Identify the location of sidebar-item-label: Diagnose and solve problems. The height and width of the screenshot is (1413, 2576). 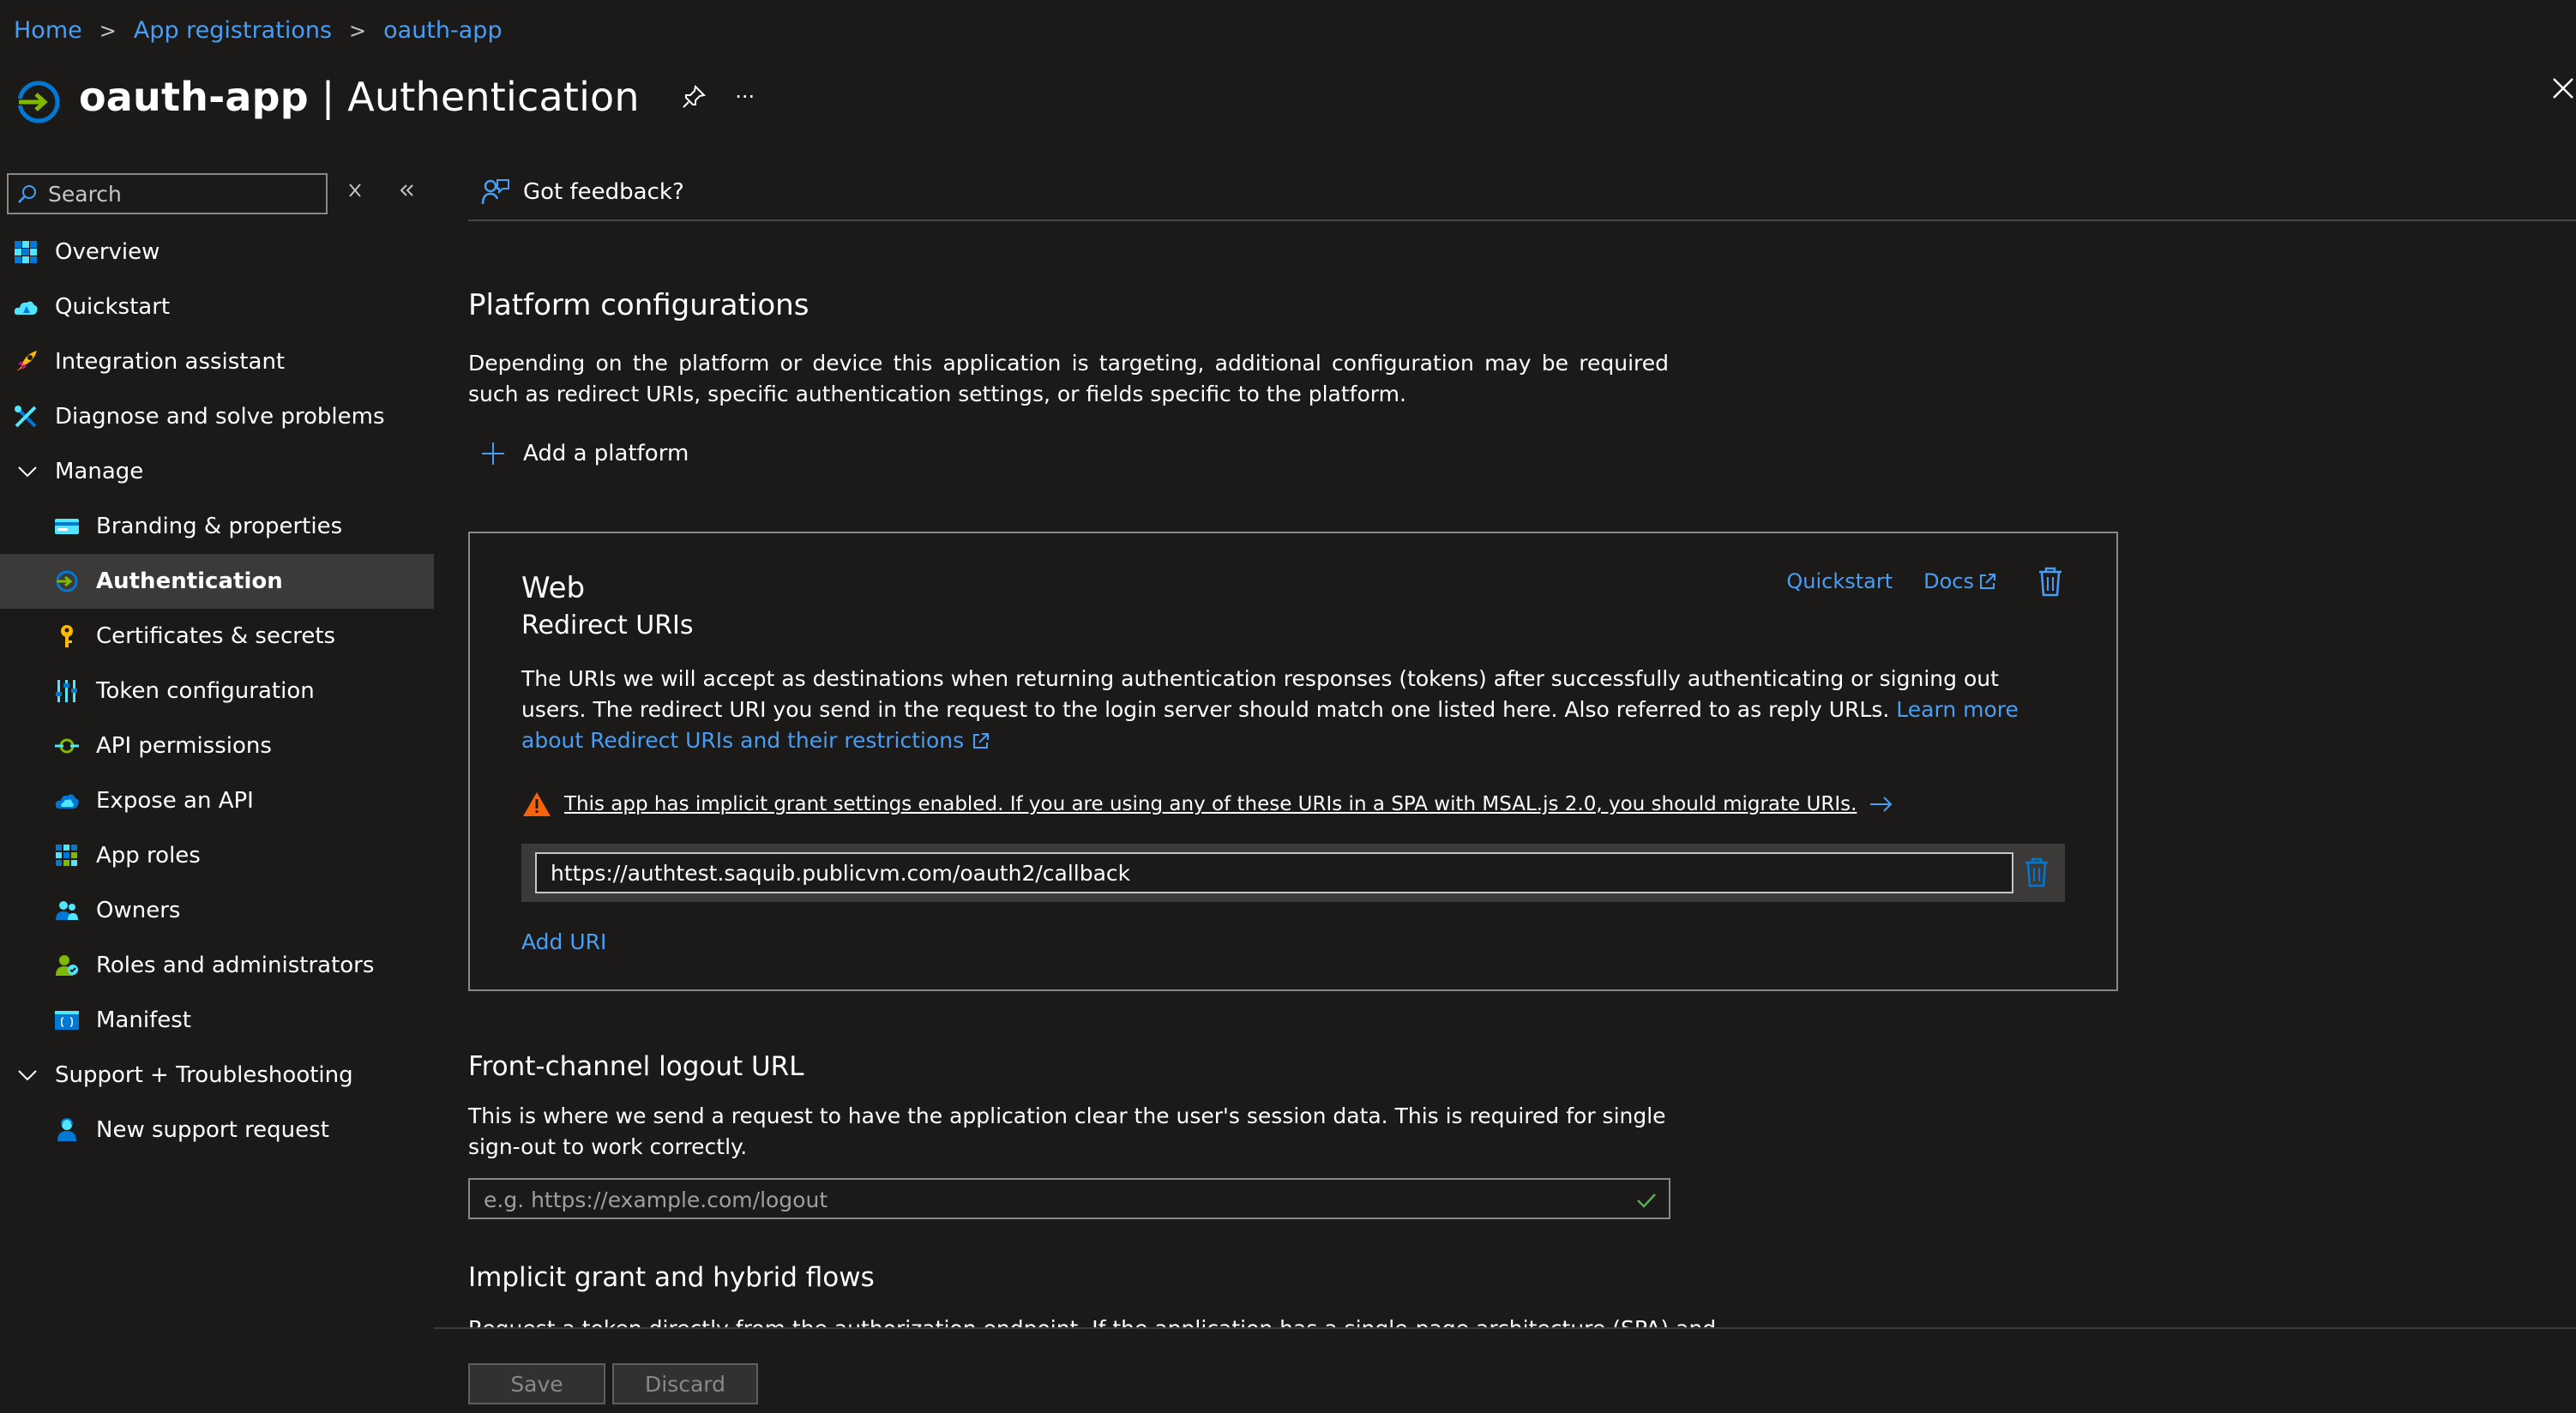
(220, 417).